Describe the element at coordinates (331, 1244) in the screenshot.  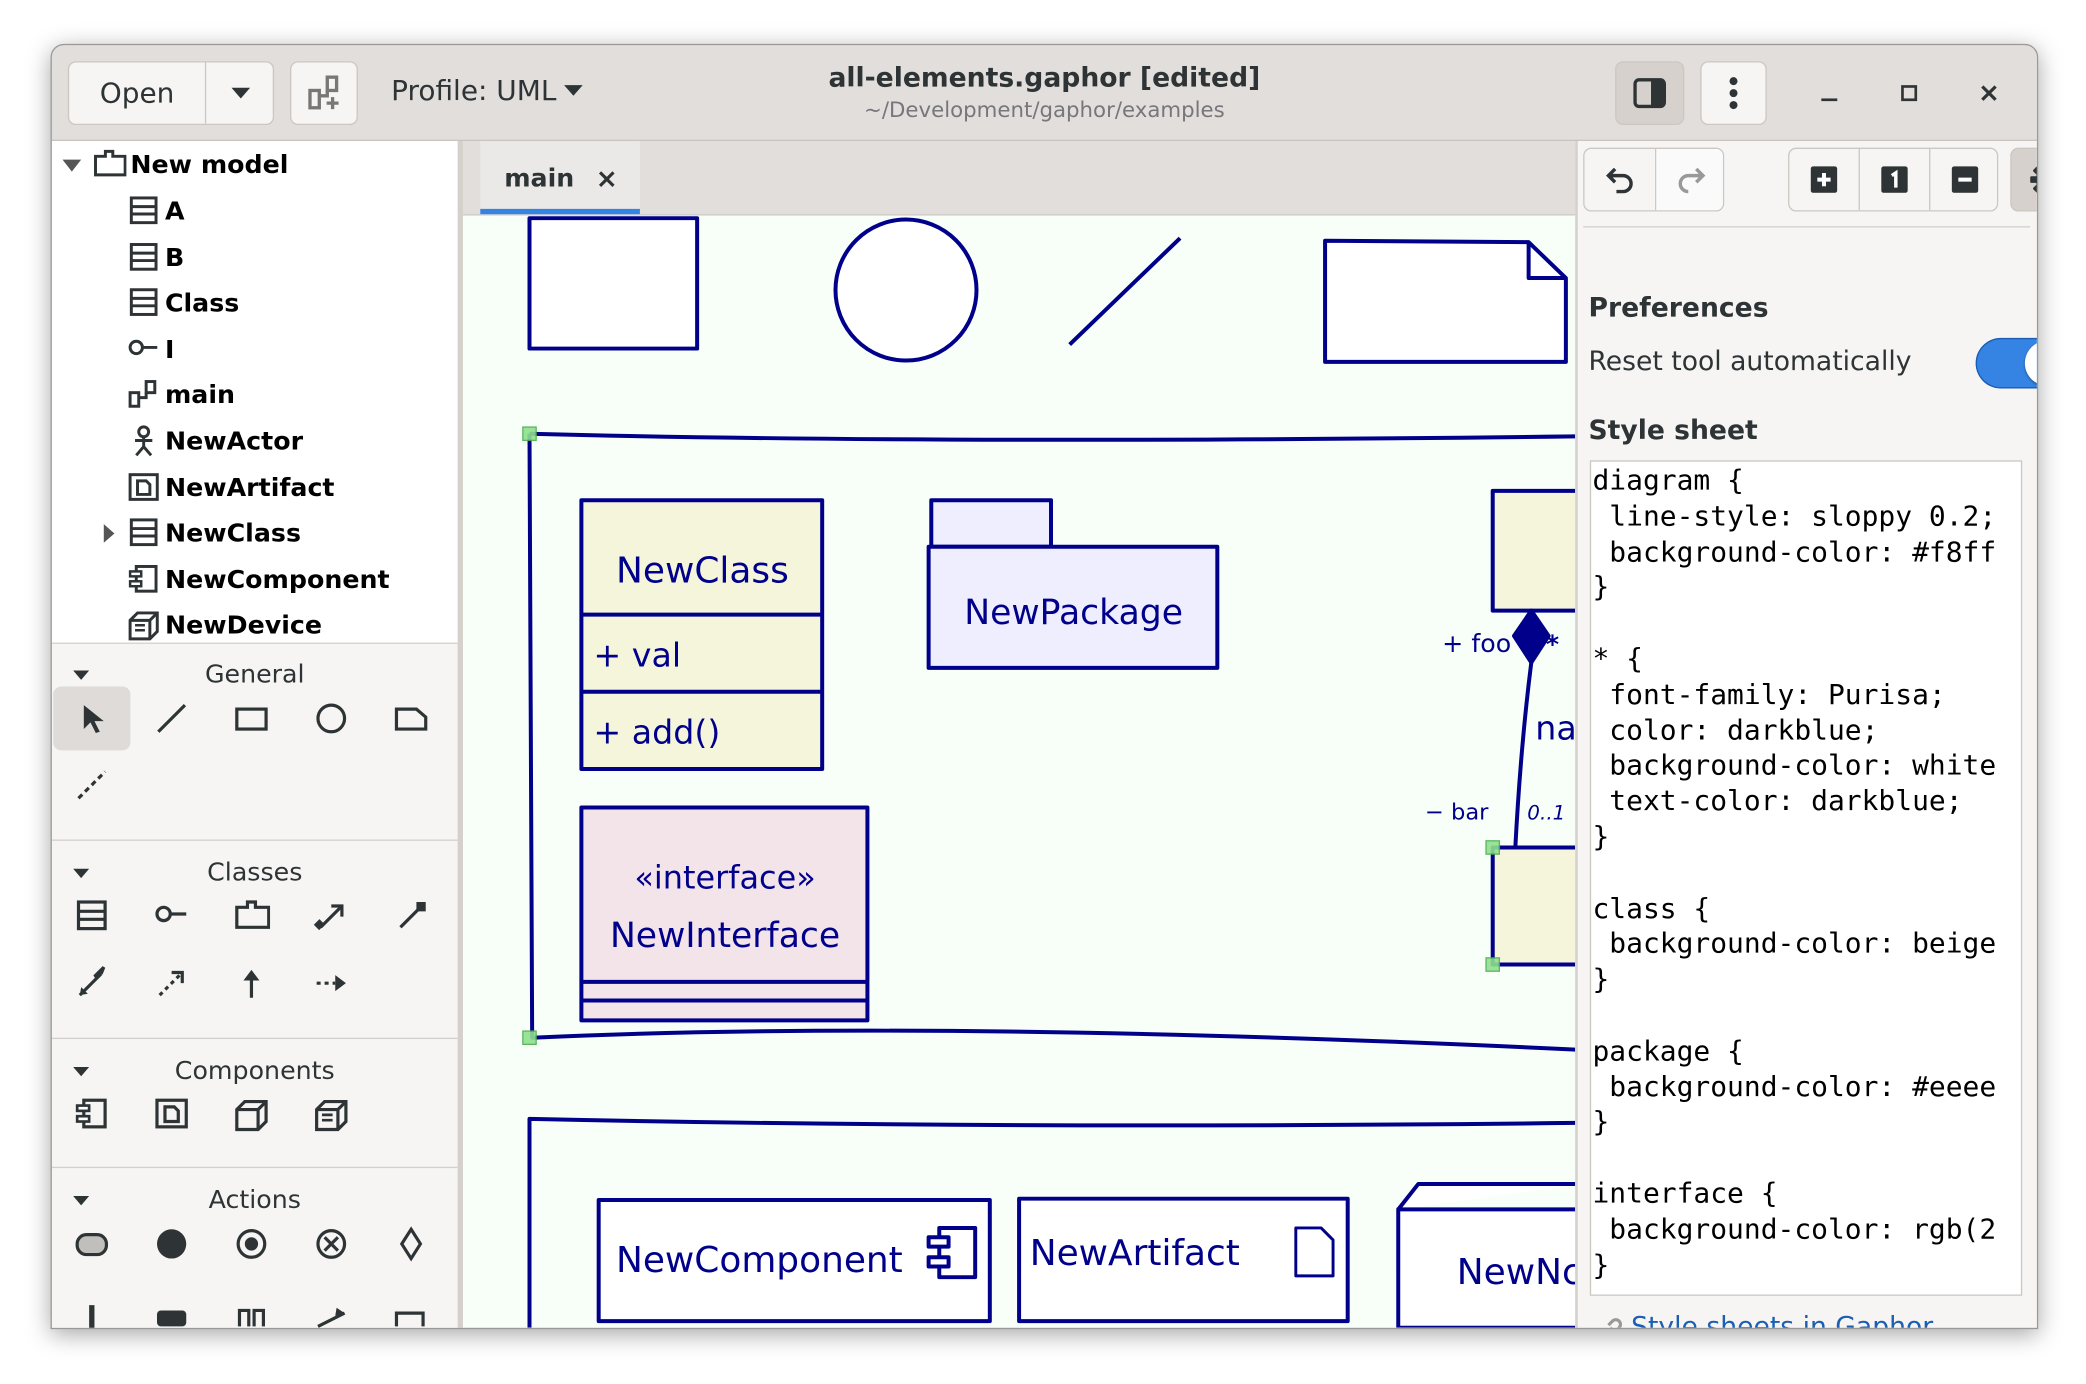
I see `tool-flow-final` at that location.